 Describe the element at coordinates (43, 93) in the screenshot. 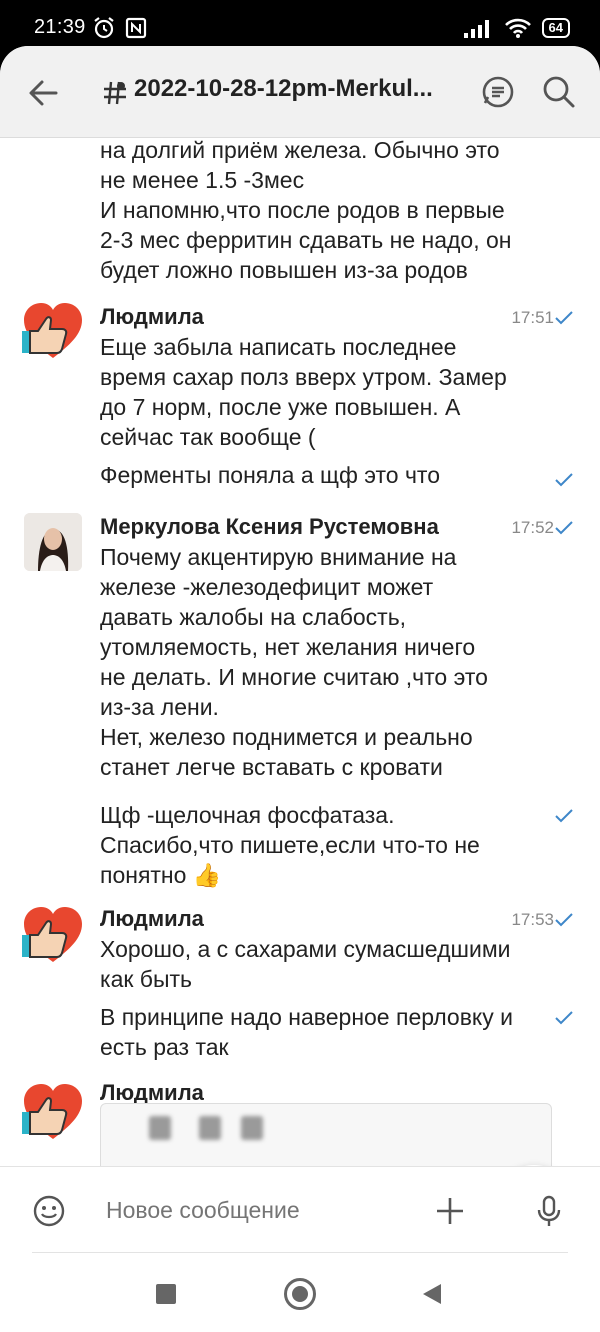

I see `back-arrow-icon` at that location.